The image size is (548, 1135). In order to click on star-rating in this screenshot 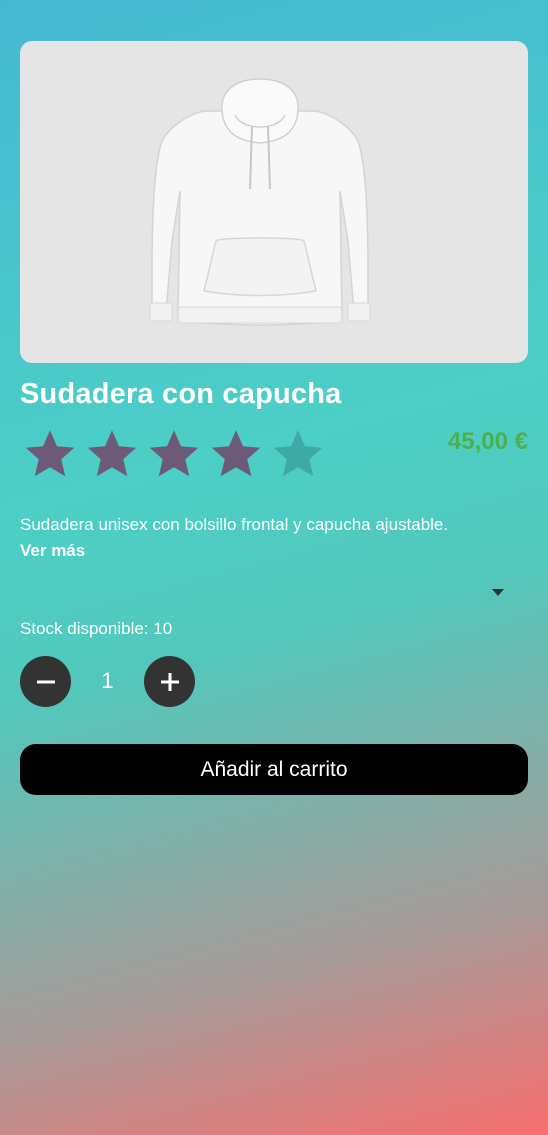, I will do `click(174, 454)`.